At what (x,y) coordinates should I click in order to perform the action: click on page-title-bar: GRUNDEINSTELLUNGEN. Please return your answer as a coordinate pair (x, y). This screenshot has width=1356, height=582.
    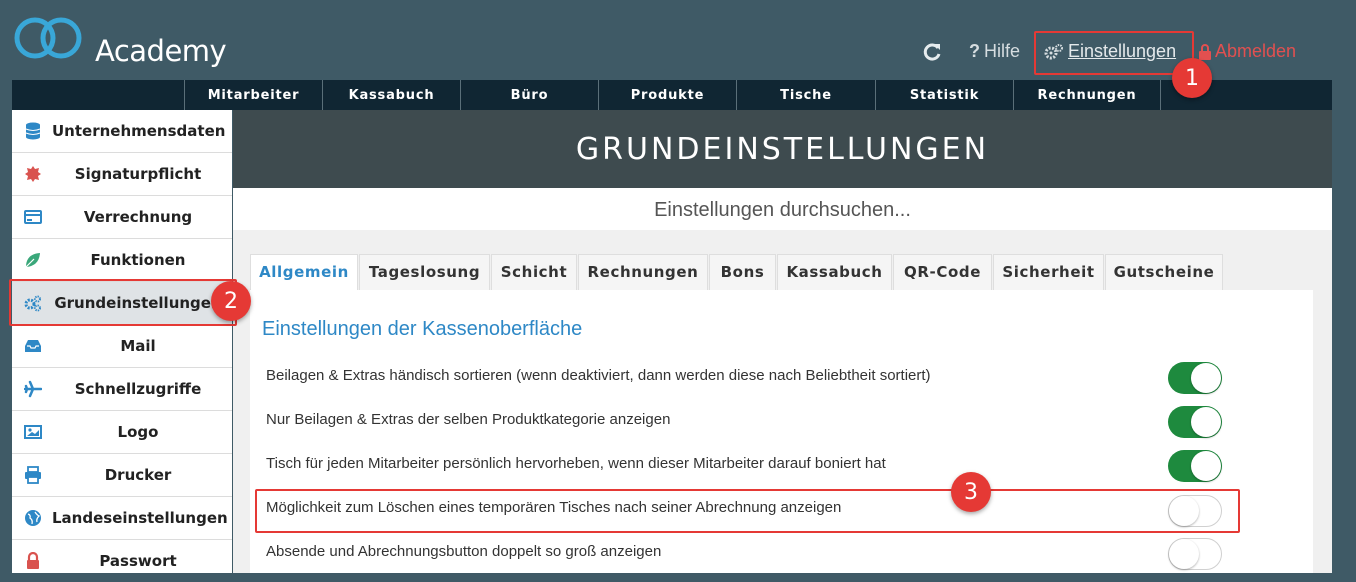
    Looking at the image, I should click on (782, 149).